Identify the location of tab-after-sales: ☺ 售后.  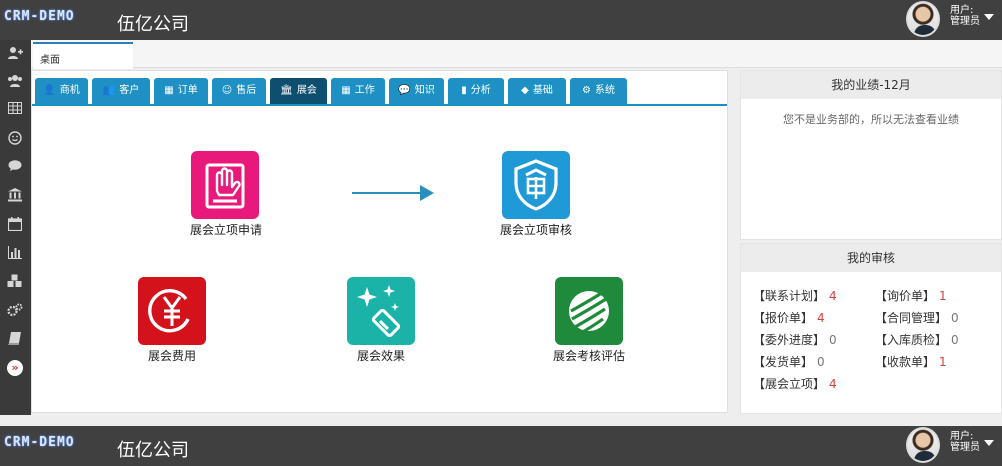
(239, 91).